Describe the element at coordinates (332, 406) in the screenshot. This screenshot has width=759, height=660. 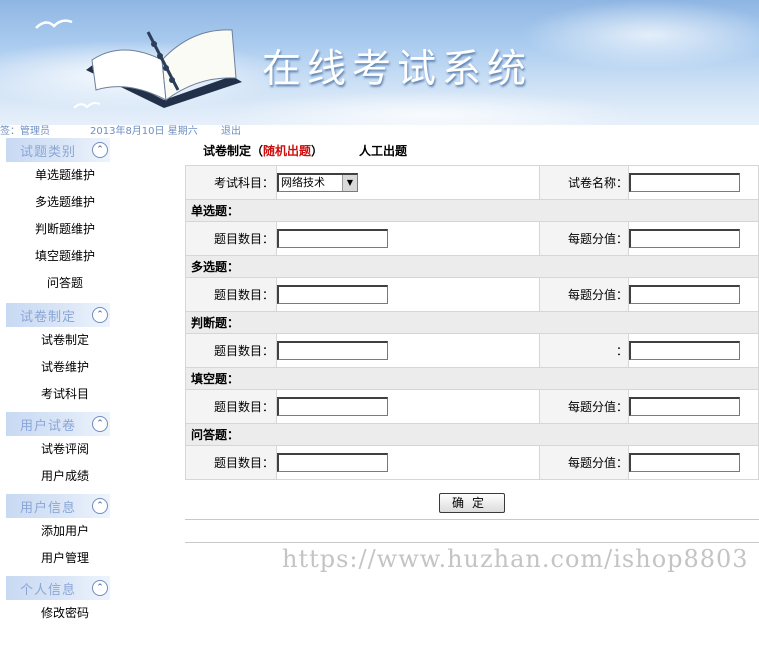
I see `fill-count-input` at that location.